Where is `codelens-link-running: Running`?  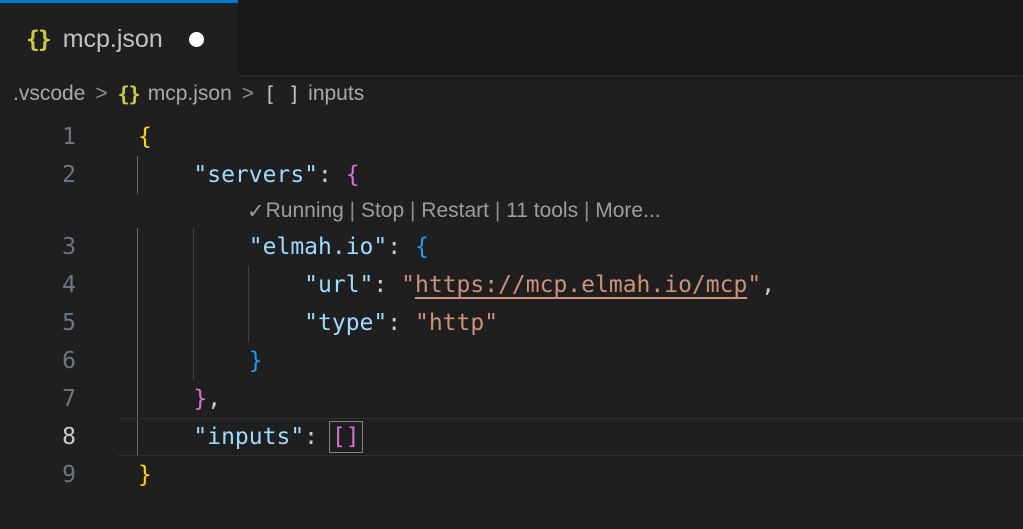 codelens-link-running: Running is located at coordinates (305, 211).